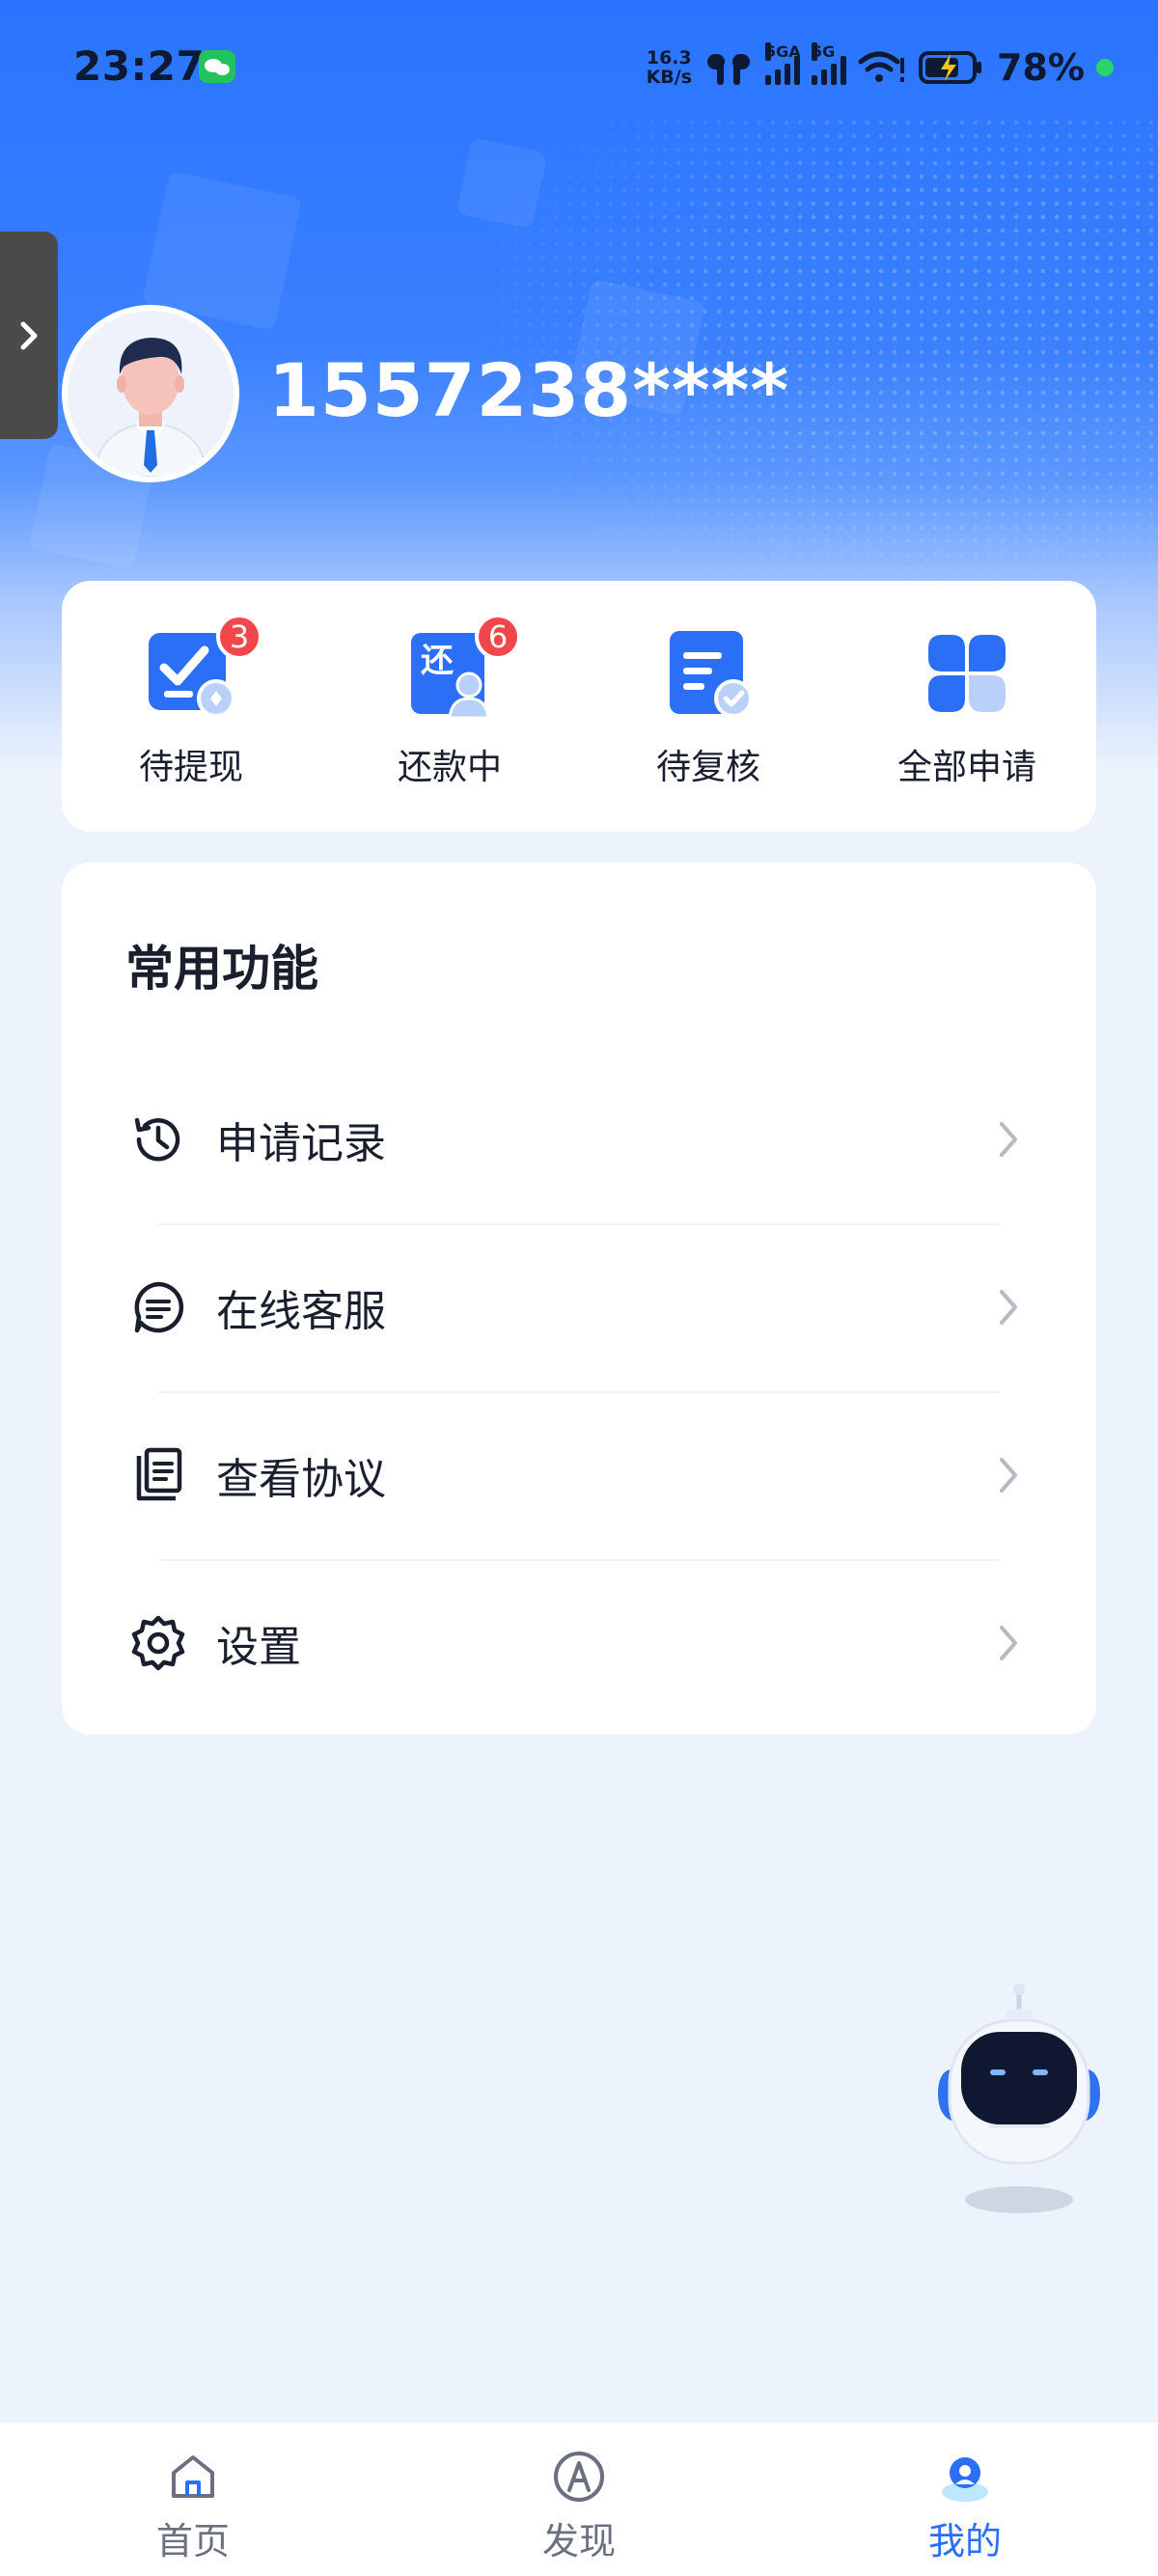 This screenshot has width=1158, height=2576. Describe the element at coordinates (449, 767) in the screenshot. I see `quick-action-label: 还款中` at that location.